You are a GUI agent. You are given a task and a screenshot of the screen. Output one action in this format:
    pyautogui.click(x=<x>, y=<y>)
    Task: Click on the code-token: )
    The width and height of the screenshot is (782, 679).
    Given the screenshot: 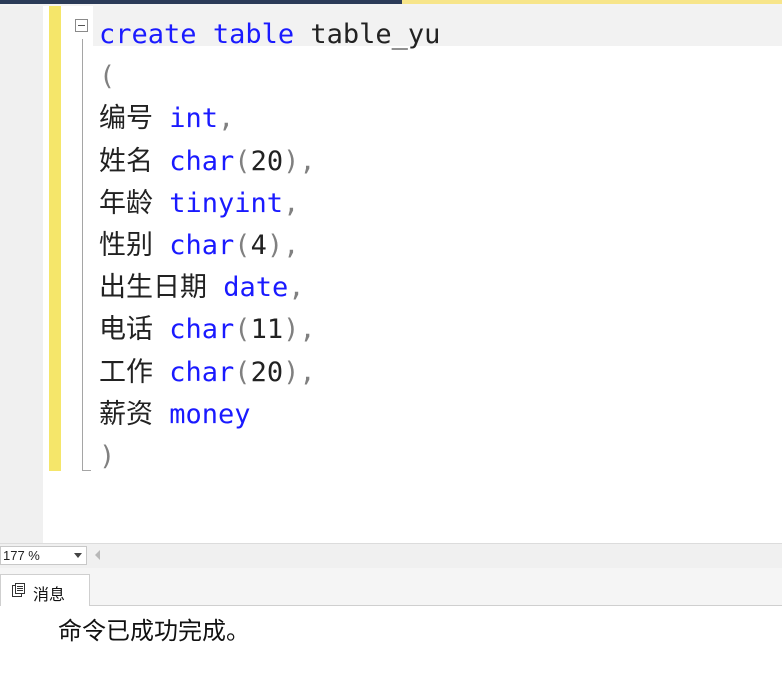 What is the action you would take?
    pyautogui.click(x=107, y=456)
    